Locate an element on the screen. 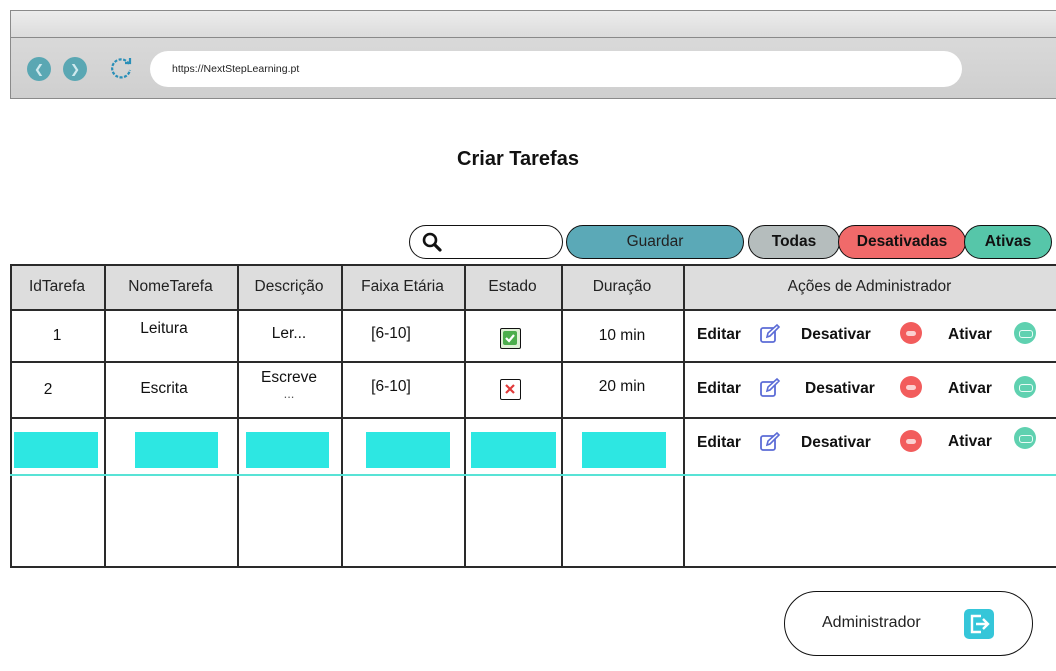 The width and height of the screenshot is (1056, 671). logout-icon is located at coordinates (979, 624).